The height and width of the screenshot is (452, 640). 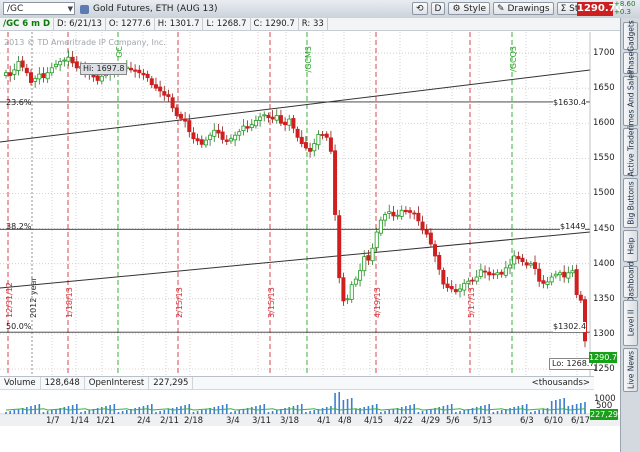 What do you see at coordinates (9, 300) in the screenshot?
I see `event-label: 12/31/12` at bounding box center [9, 300].